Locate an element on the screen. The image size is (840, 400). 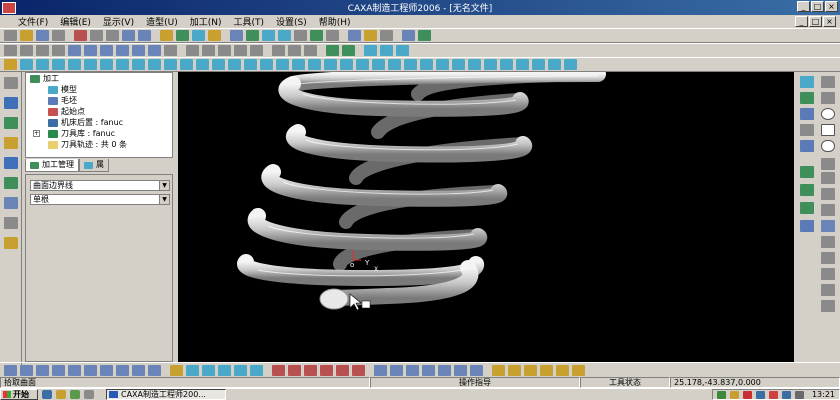
sweep-icon is located at coordinates (348, 50).